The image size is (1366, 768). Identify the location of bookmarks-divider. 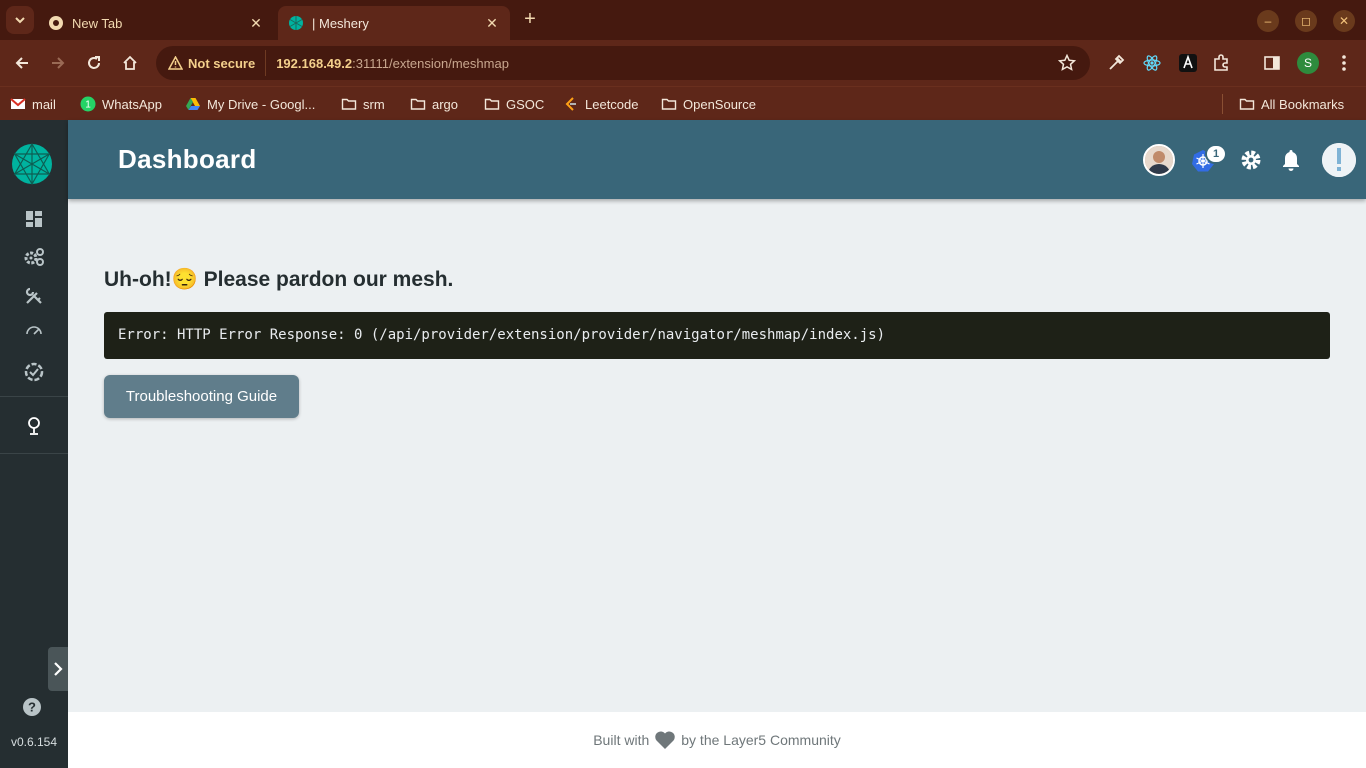
(1222, 104).